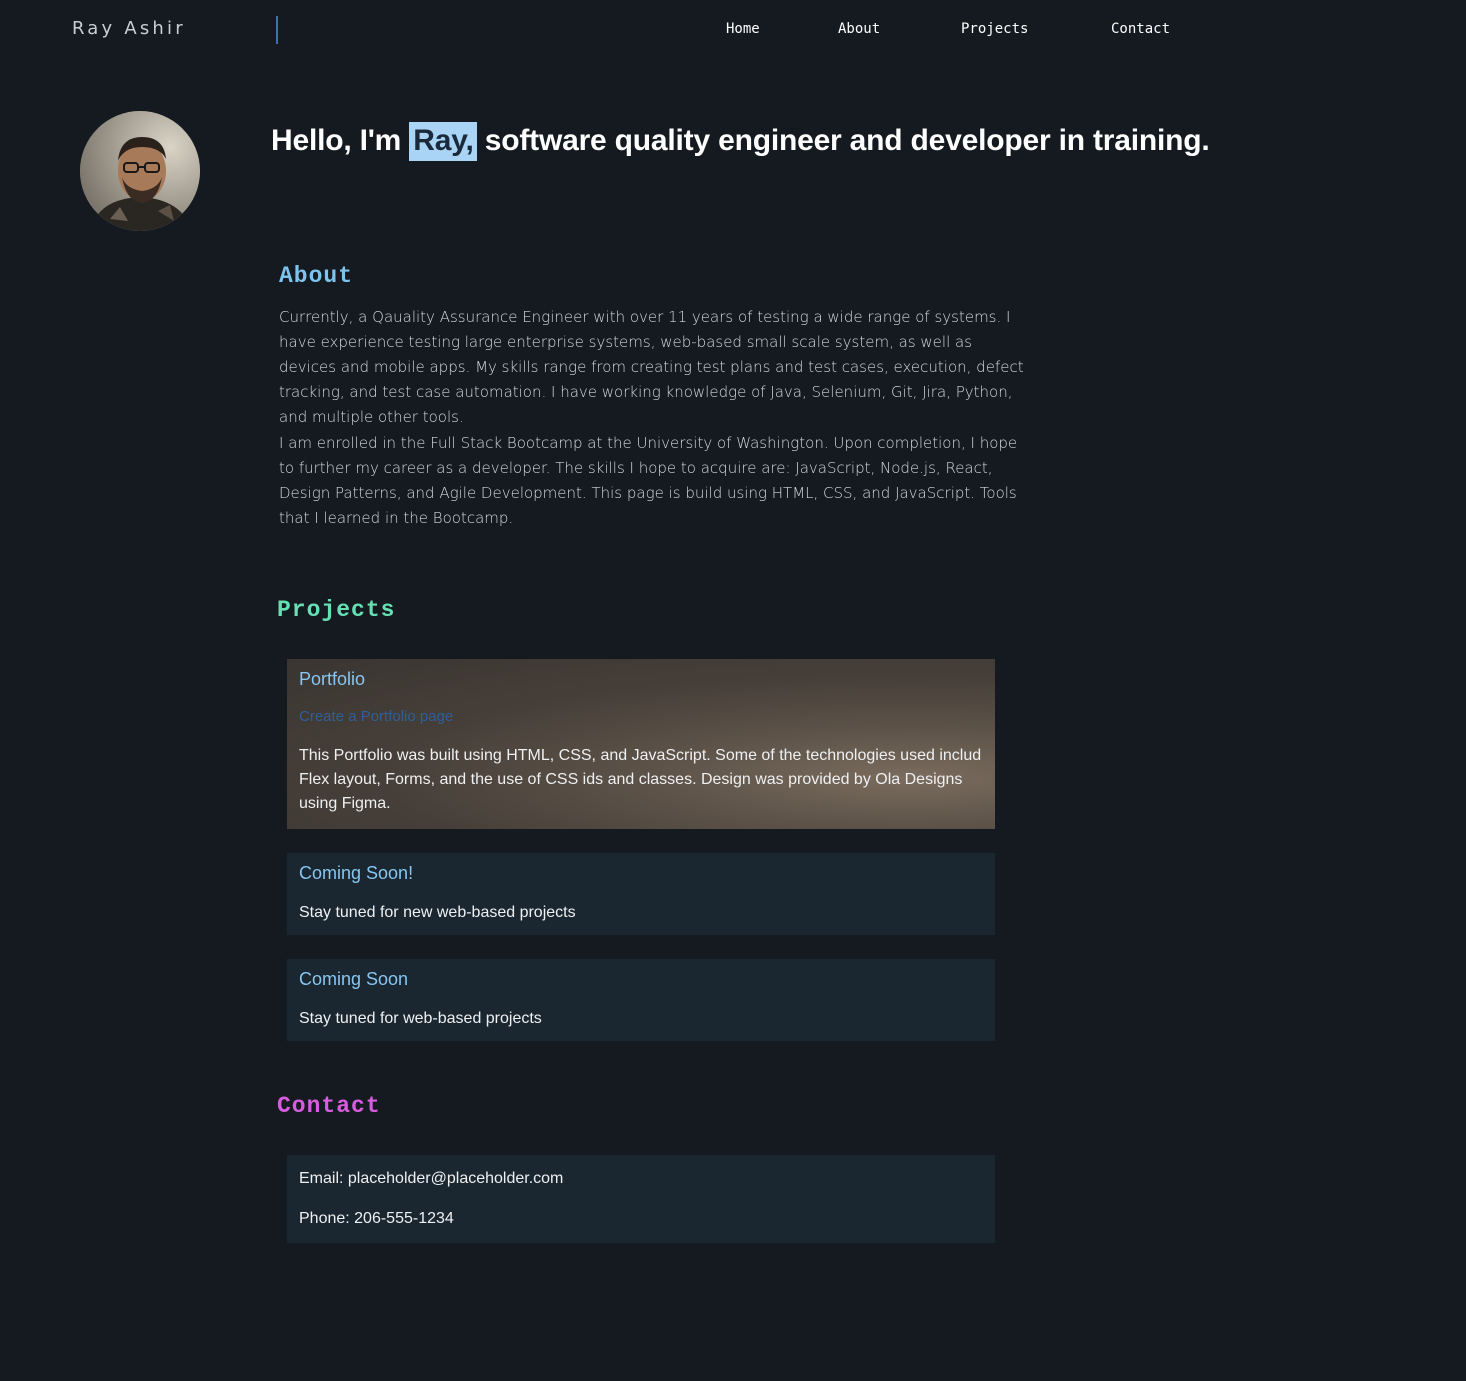 The image size is (1466, 1381). Describe the element at coordinates (329, 1106) in the screenshot. I see `contact-heading: Contact` at that location.